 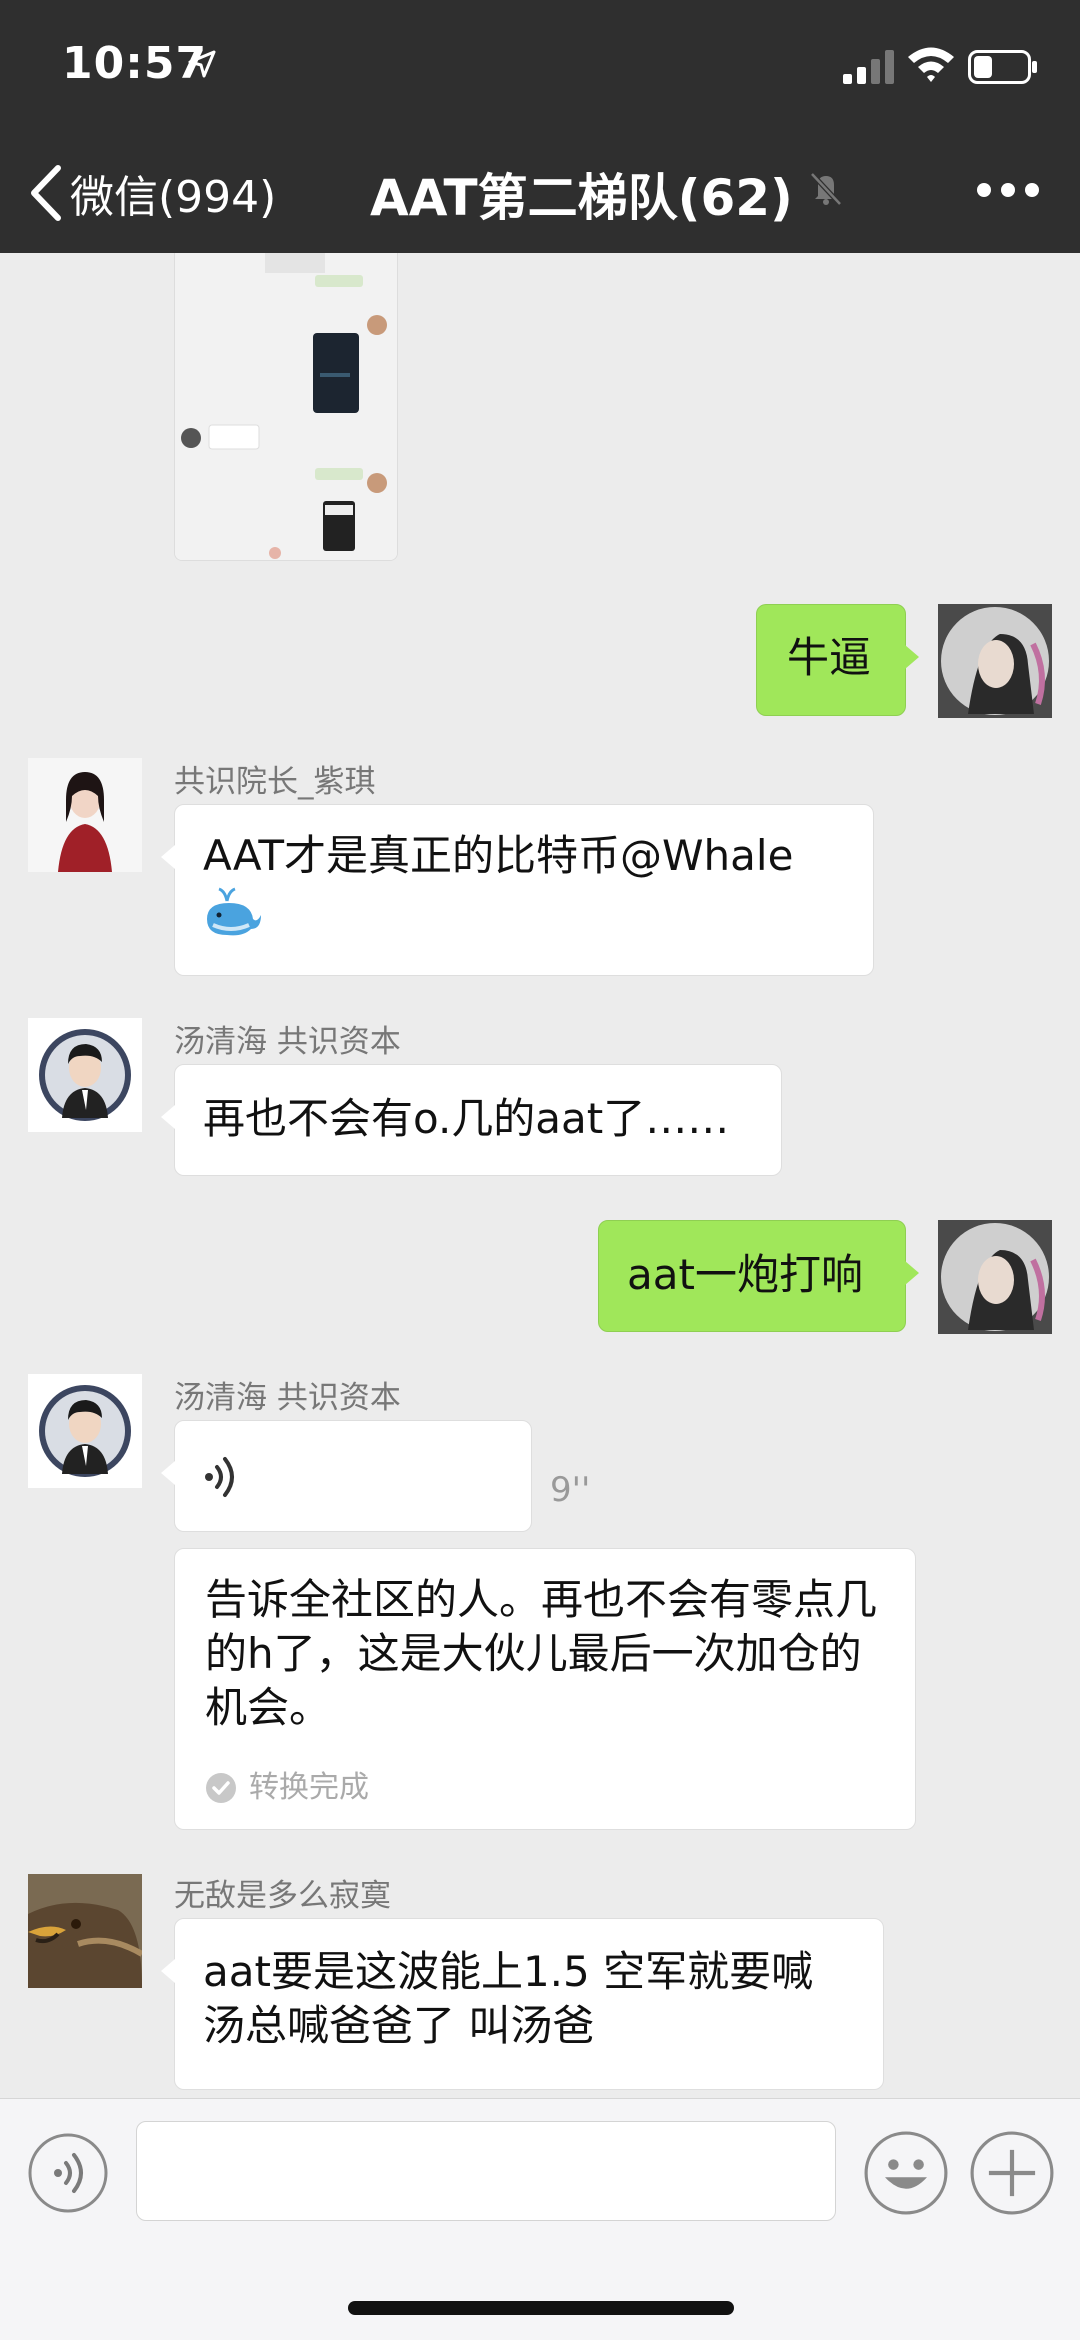 What do you see at coordinates (135, 63) in the screenshot?
I see `status-time: 10:57` at bounding box center [135, 63].